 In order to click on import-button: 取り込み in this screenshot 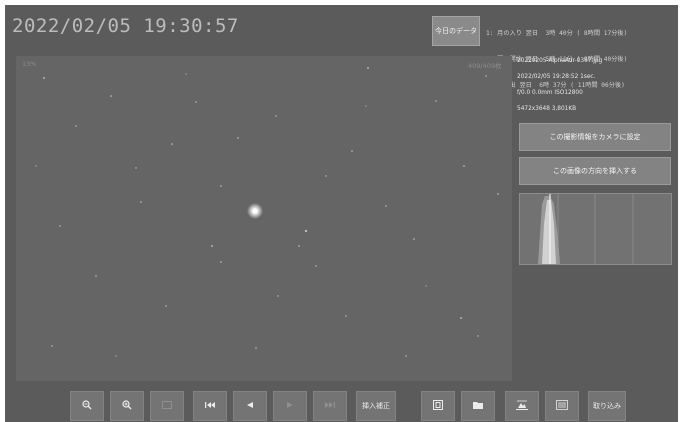, I will do `click(607, 406)`.